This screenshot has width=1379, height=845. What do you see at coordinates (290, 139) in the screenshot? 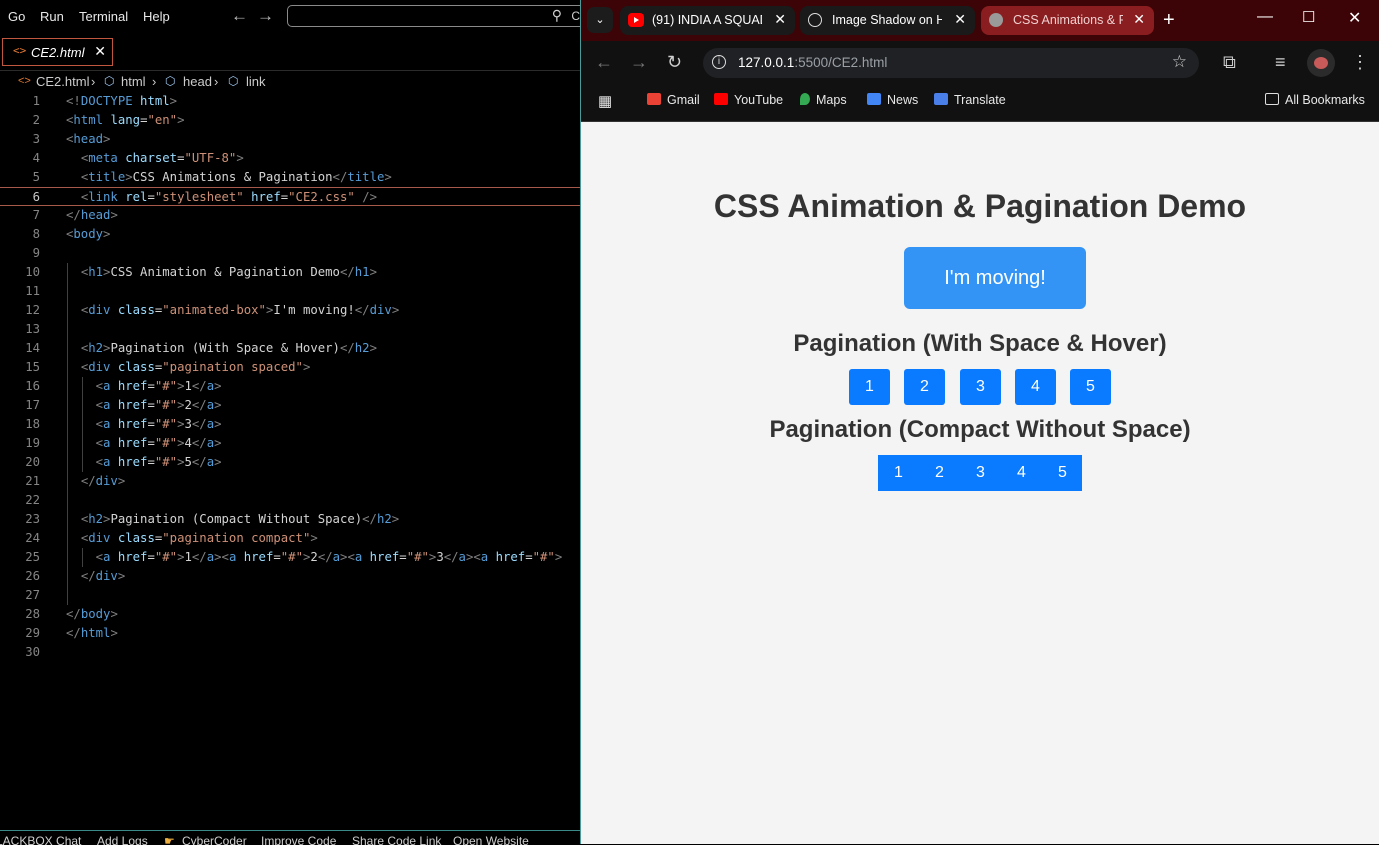
I see `code-line: 3 <head>` at bounding box center [290, 139].